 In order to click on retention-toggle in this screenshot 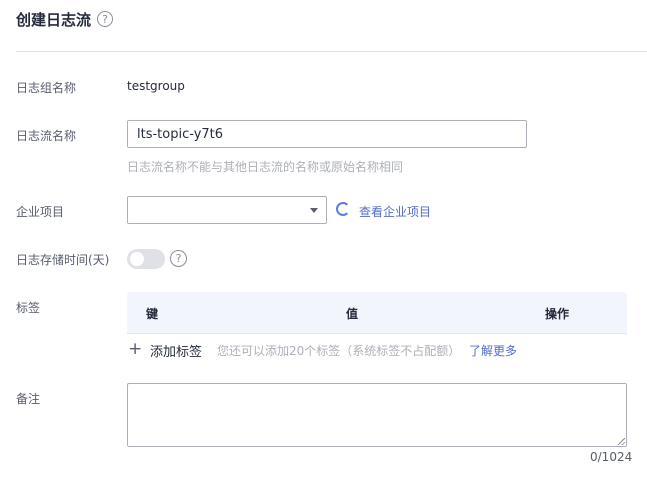, I will do `click(146, 259)`.